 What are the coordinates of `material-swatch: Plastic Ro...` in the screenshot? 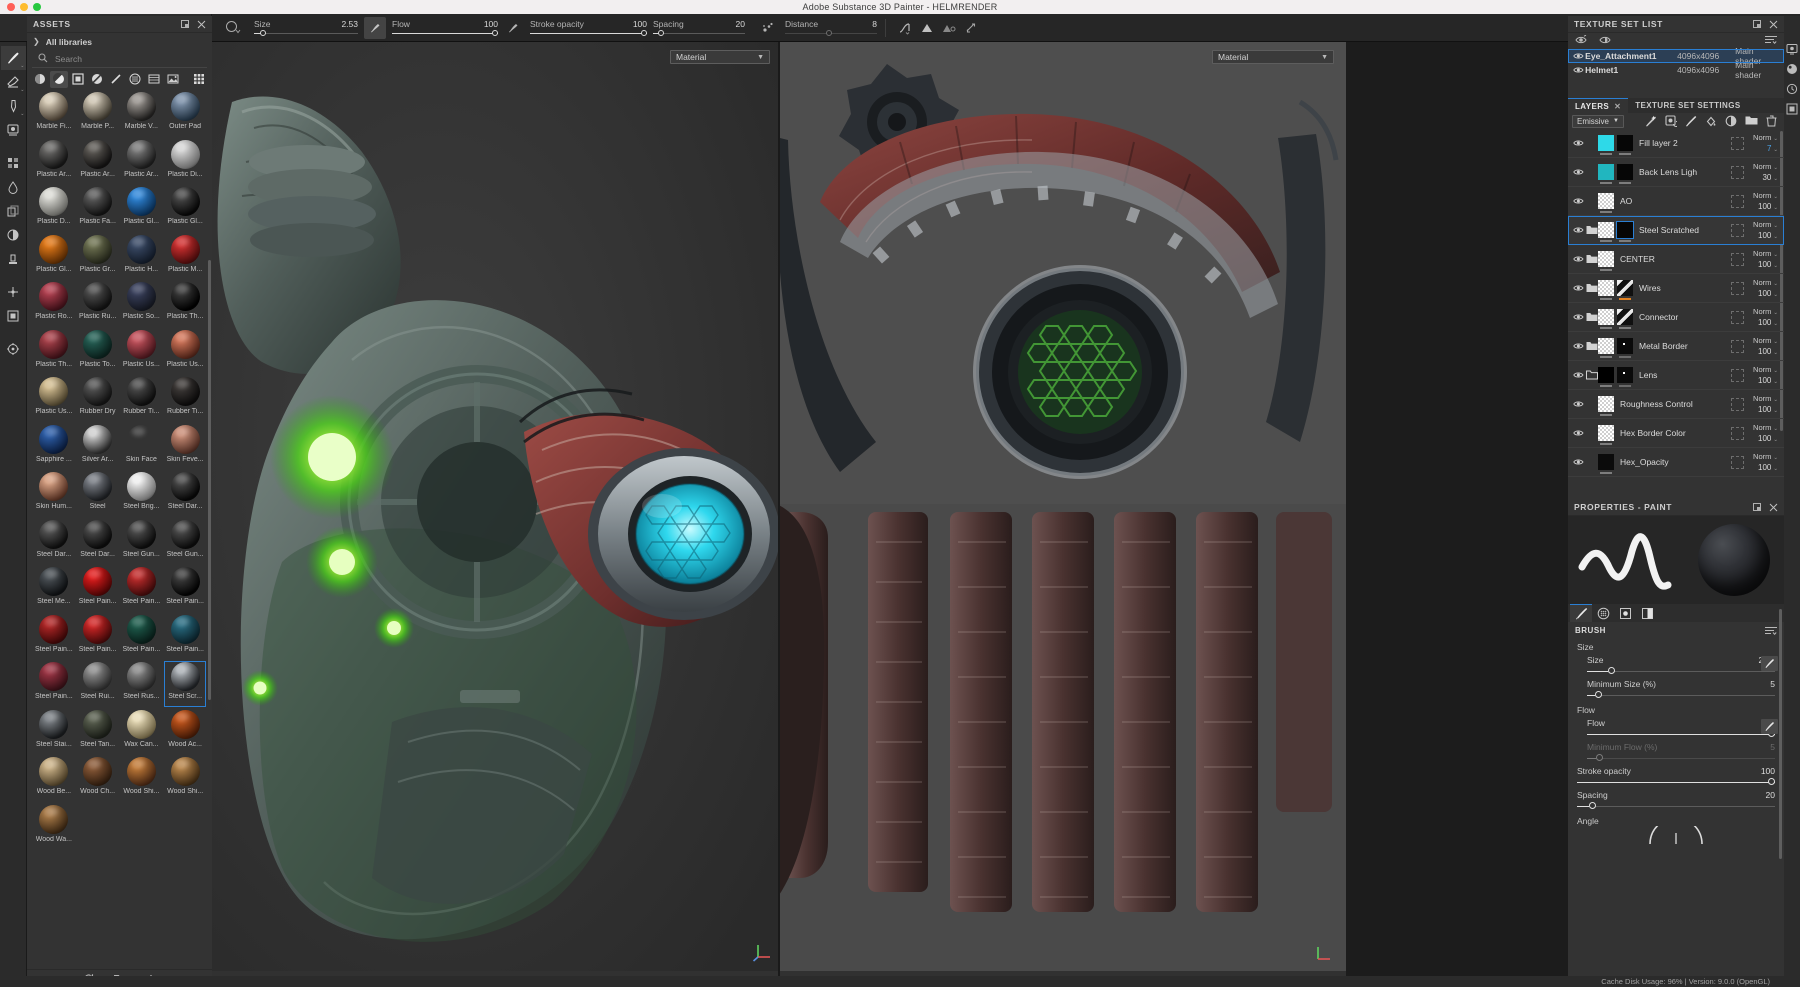 It's located at (54, 304).